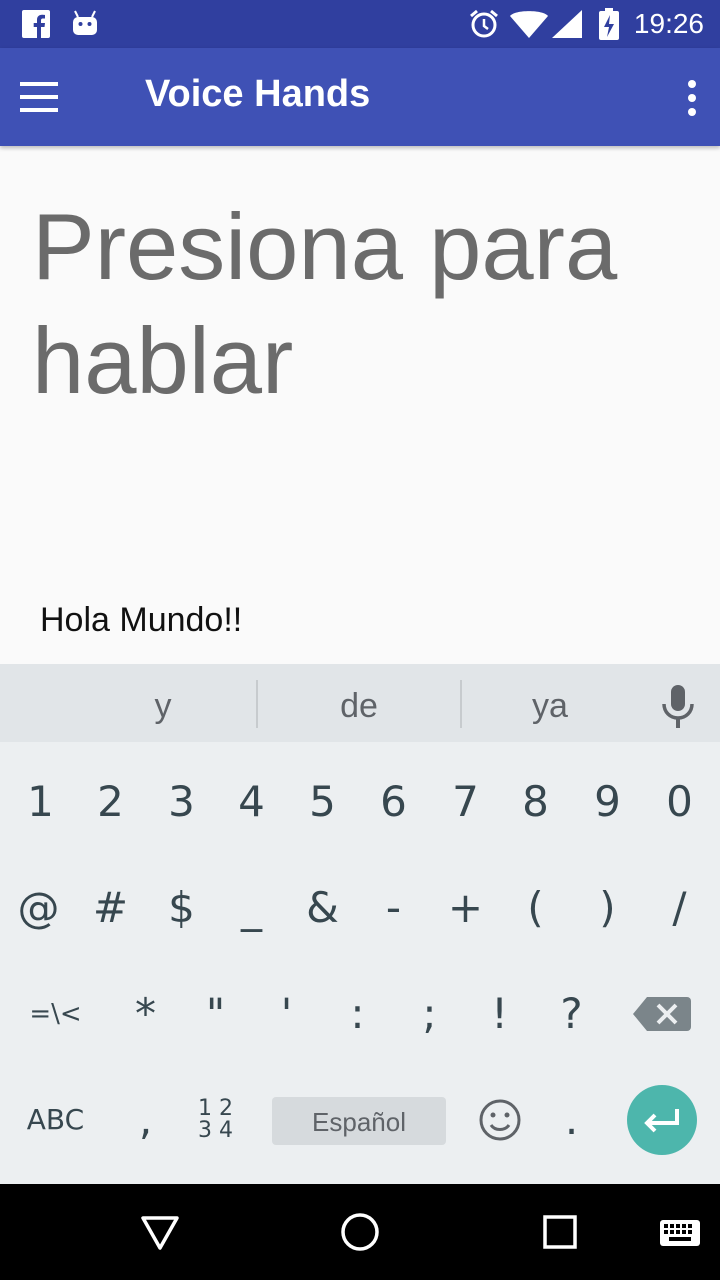  I want to click on recognized-text: Hola Mundo!!, so click(141, 620).